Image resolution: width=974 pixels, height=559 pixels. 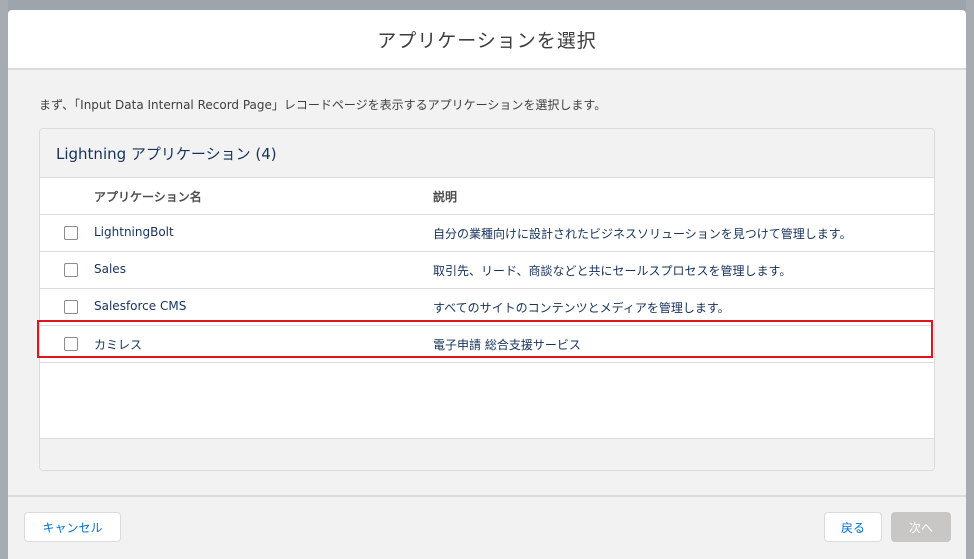 I want to click on modal-title: アプリケーションを選択, so click(x=487, y=40).